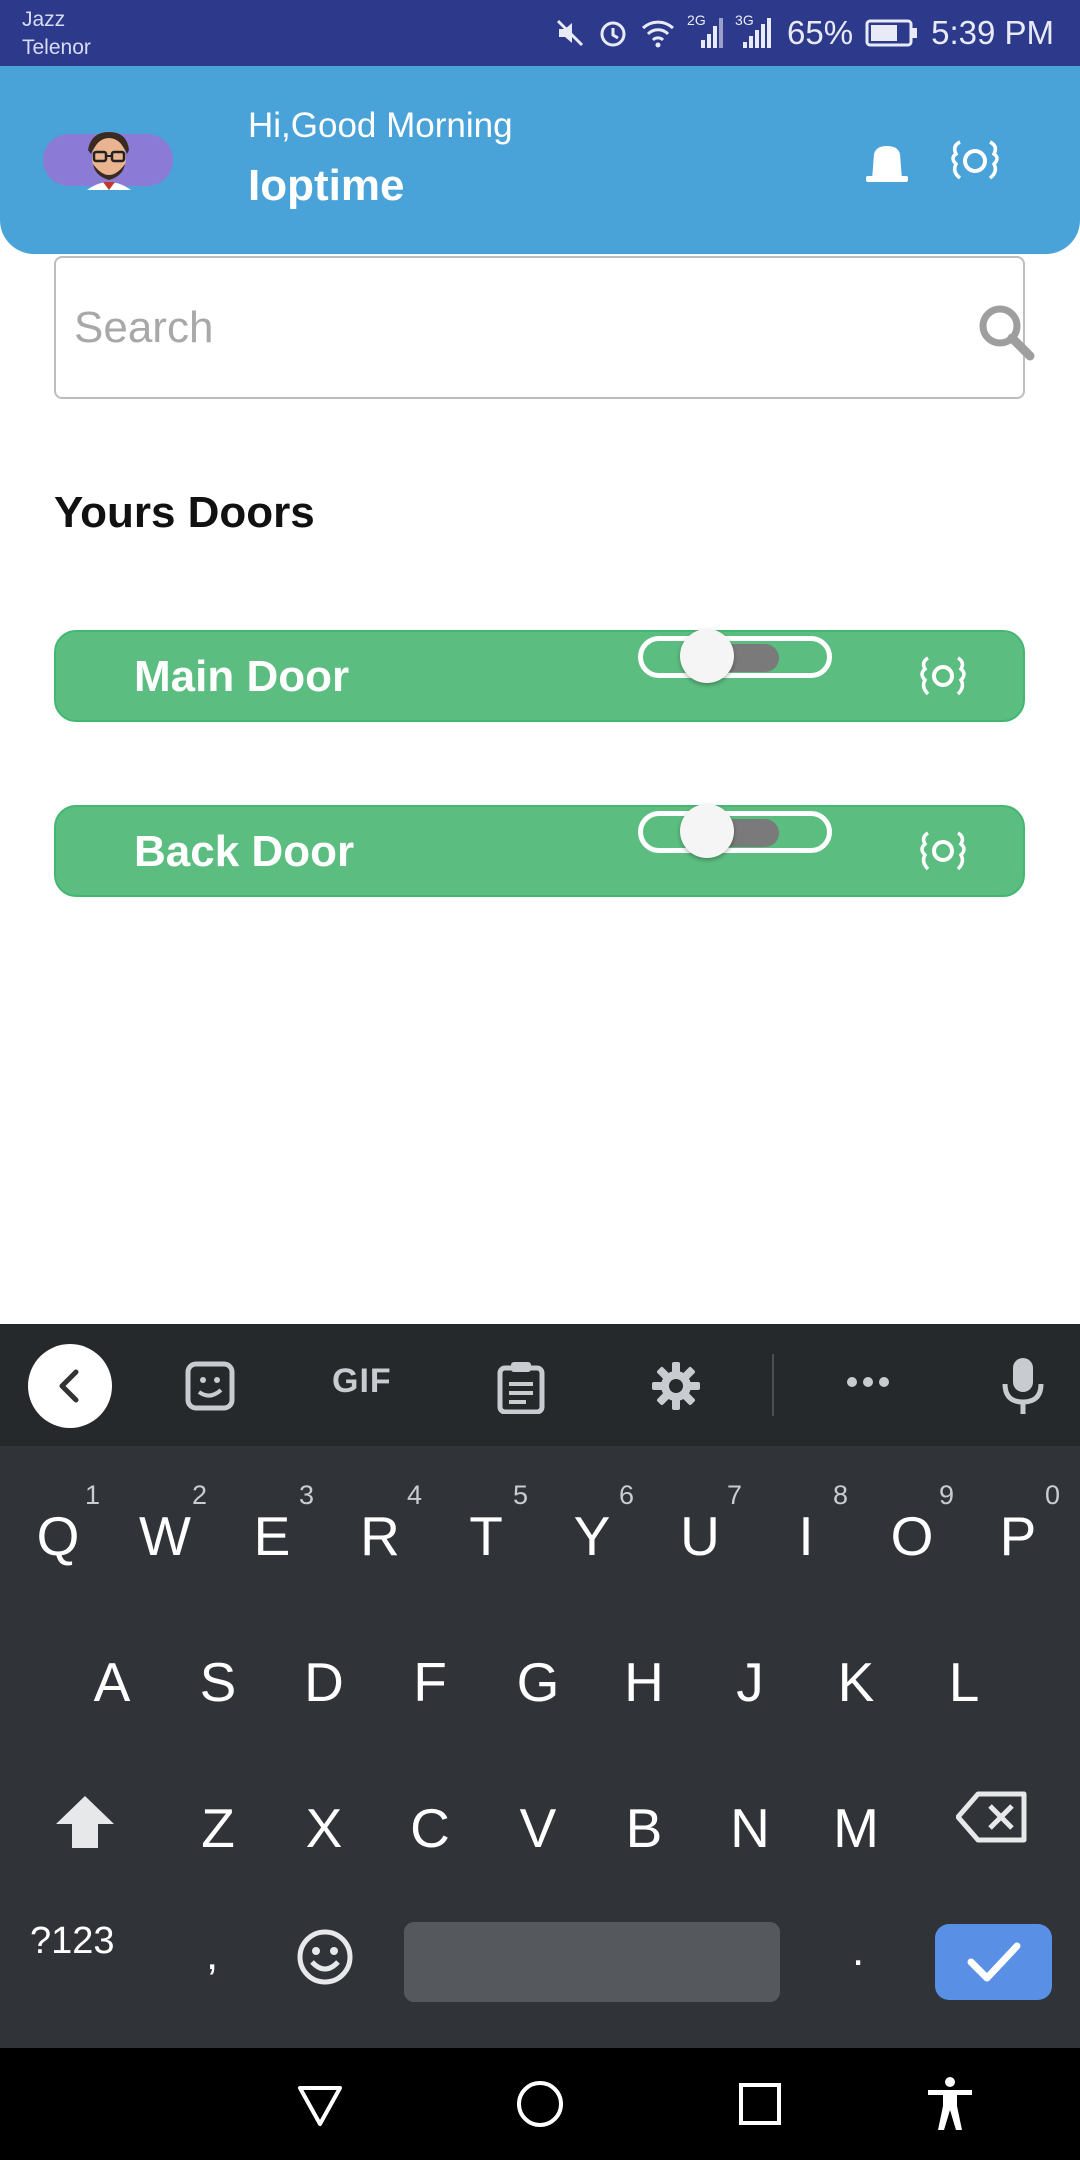 The image size is (1080, 2160). I want to click on key-letter: Q, so click(58, 1536).